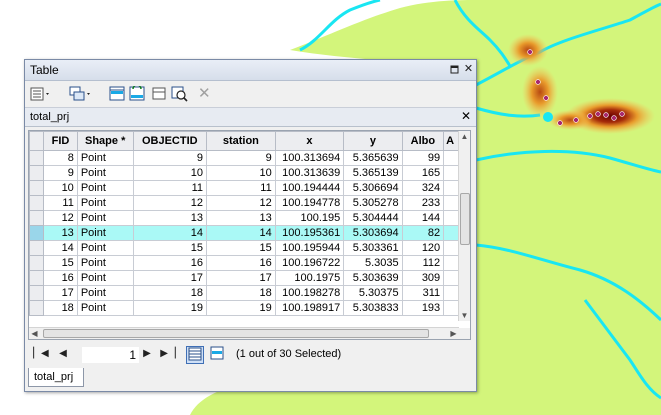 This screenshot has height=415, width=661. I want to click on first-record-icon: ▏◀, so click(41, 354).